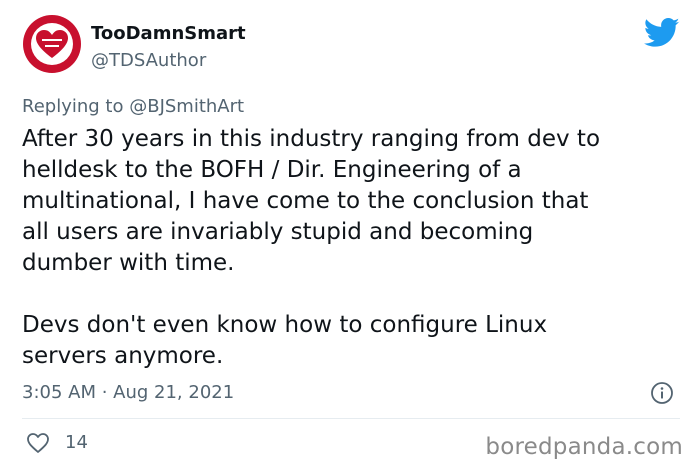 This screenshot has height=471, width=700. Describe the element at coordinates (38, 443) in the screenshot. I see `heart-icon` at that location.